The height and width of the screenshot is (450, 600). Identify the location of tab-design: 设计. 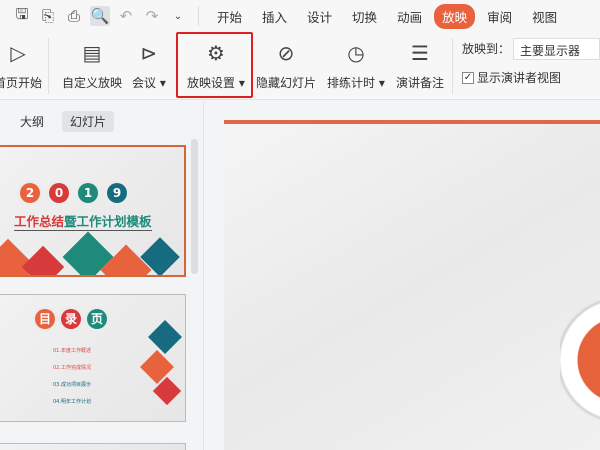
(319, 16).